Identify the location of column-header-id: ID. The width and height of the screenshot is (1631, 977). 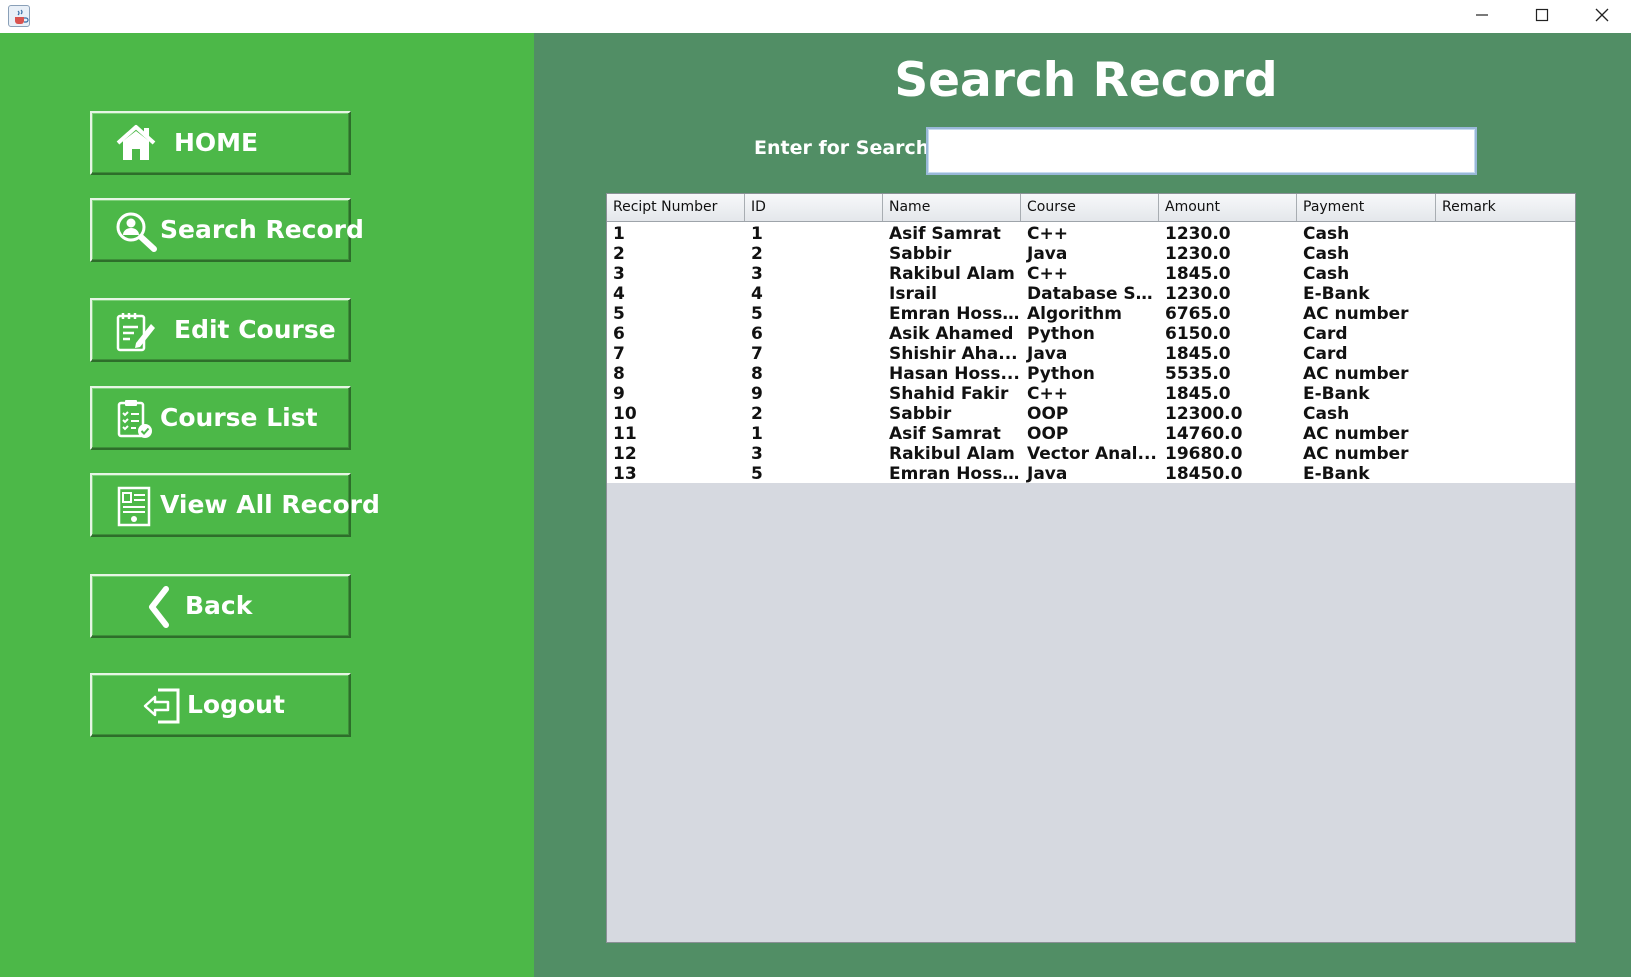
(814, 207).